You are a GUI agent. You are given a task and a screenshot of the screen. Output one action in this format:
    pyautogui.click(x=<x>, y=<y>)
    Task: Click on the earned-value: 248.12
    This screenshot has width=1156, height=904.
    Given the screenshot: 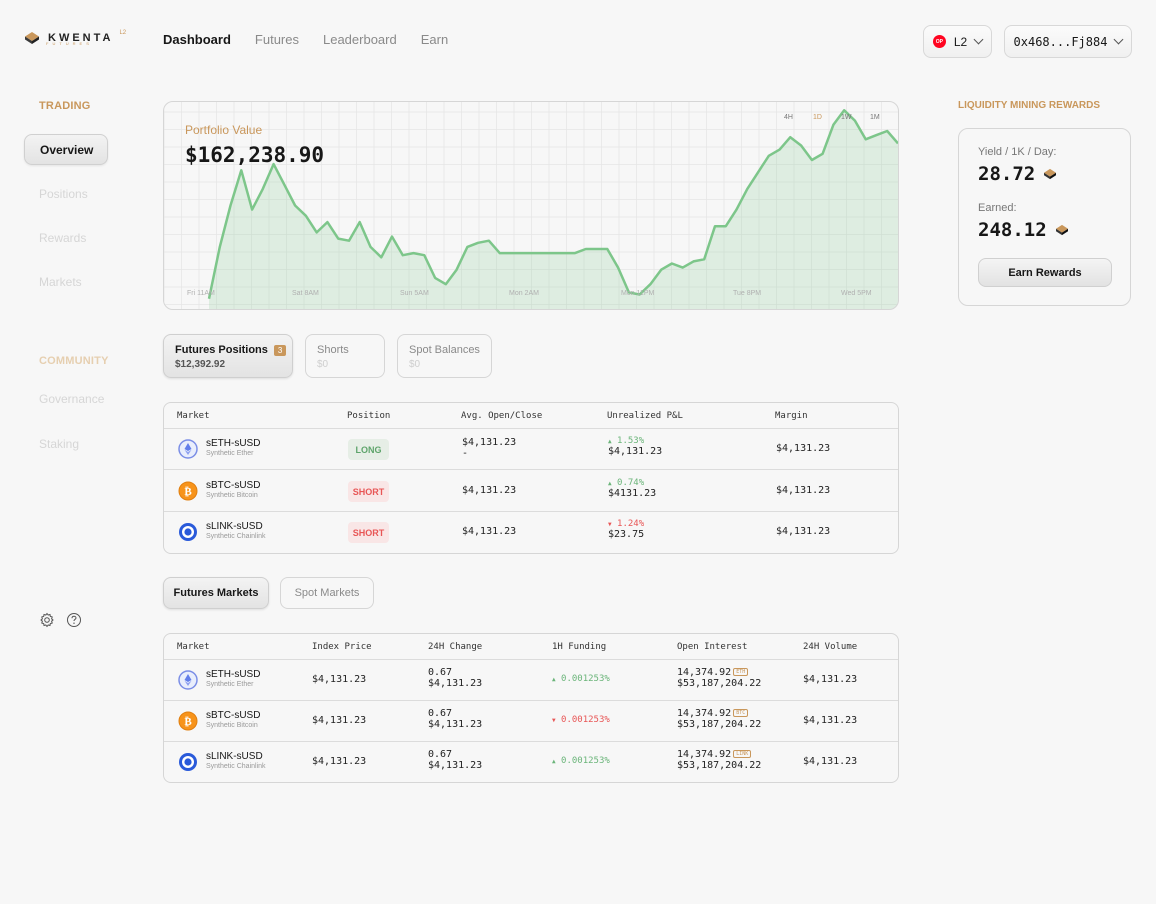 What is the action you would take?
    pyautogui.click(x=1012, y=230)
    